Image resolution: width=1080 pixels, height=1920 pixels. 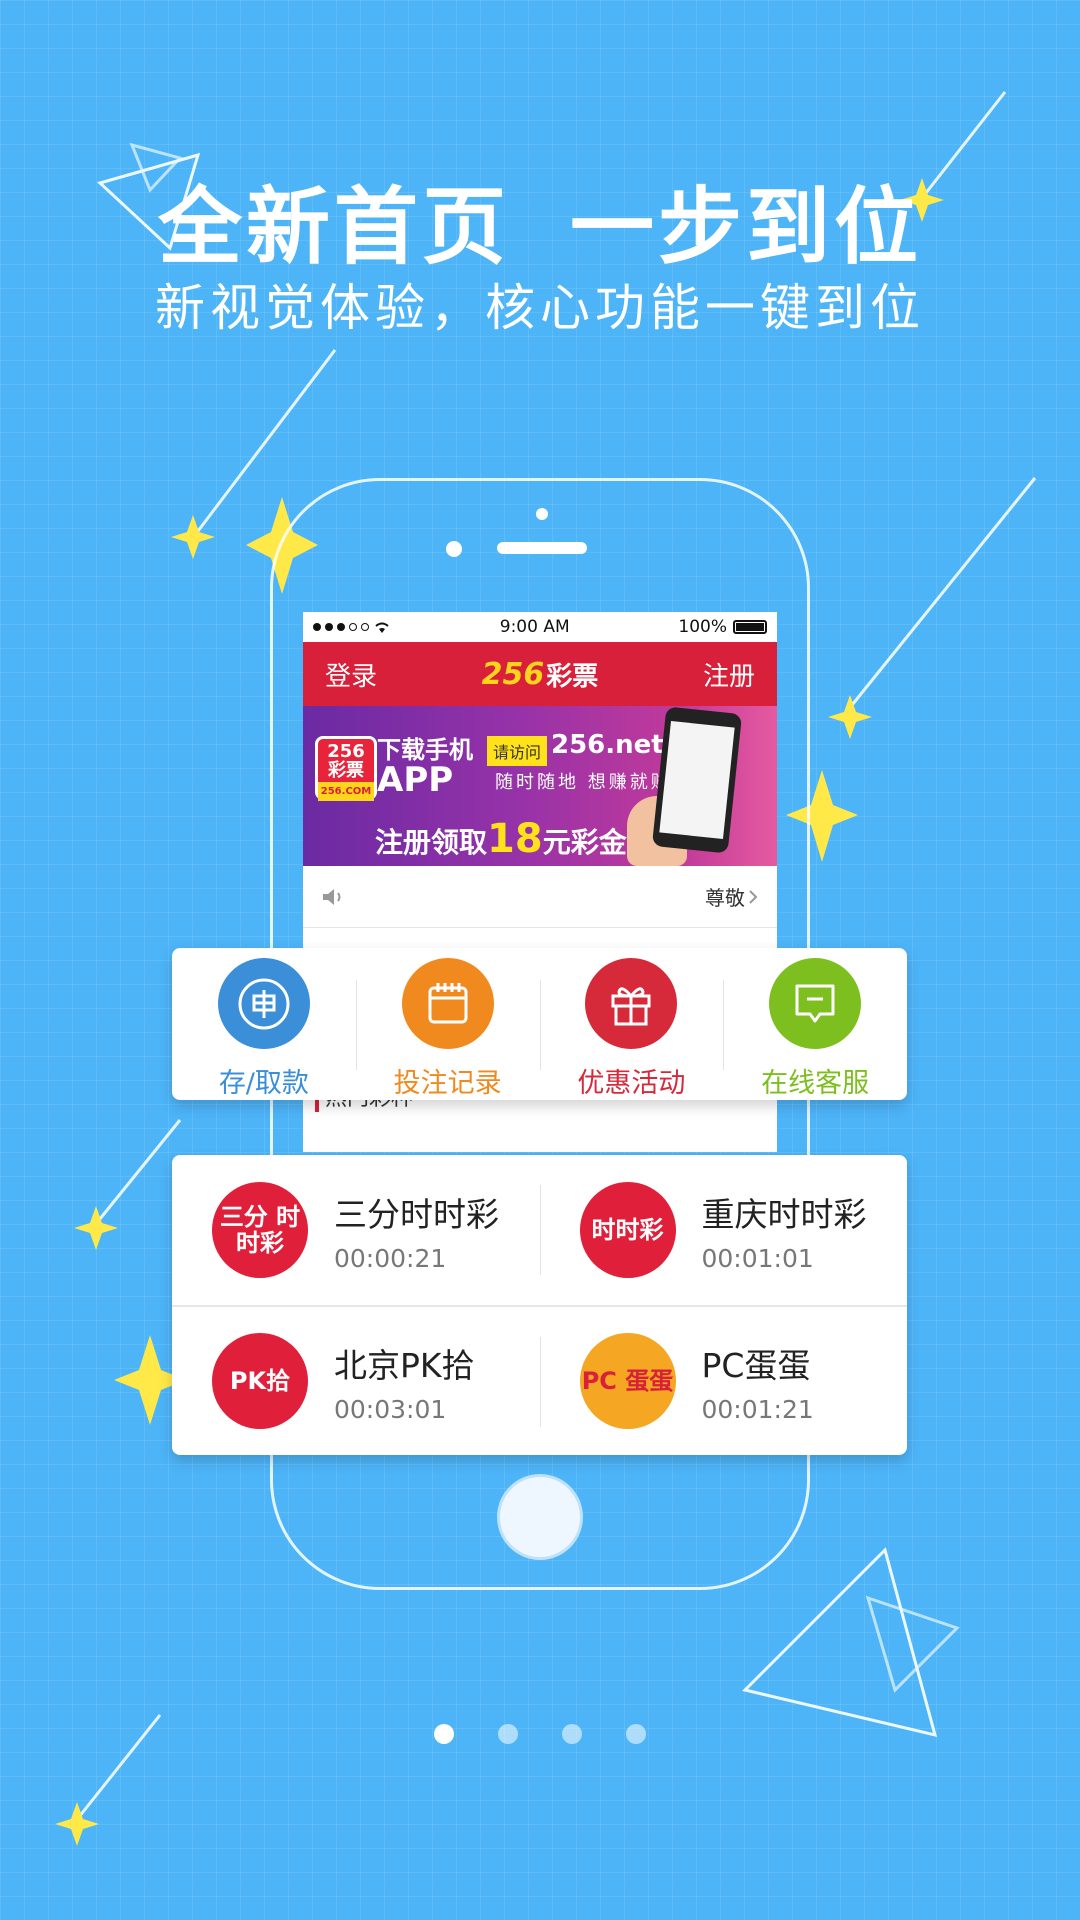 I want to click on banner-logo-domain: 256.COM, so click(x=346, y=791).